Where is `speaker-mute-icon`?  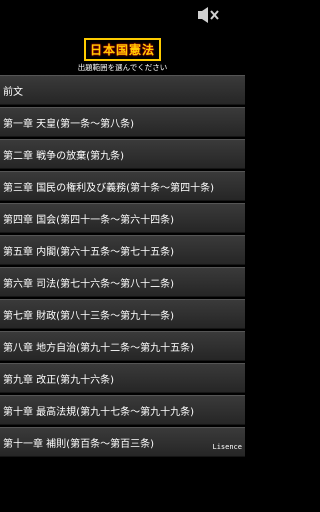 speaker-mute-icon is located at coordinates (208, 15).